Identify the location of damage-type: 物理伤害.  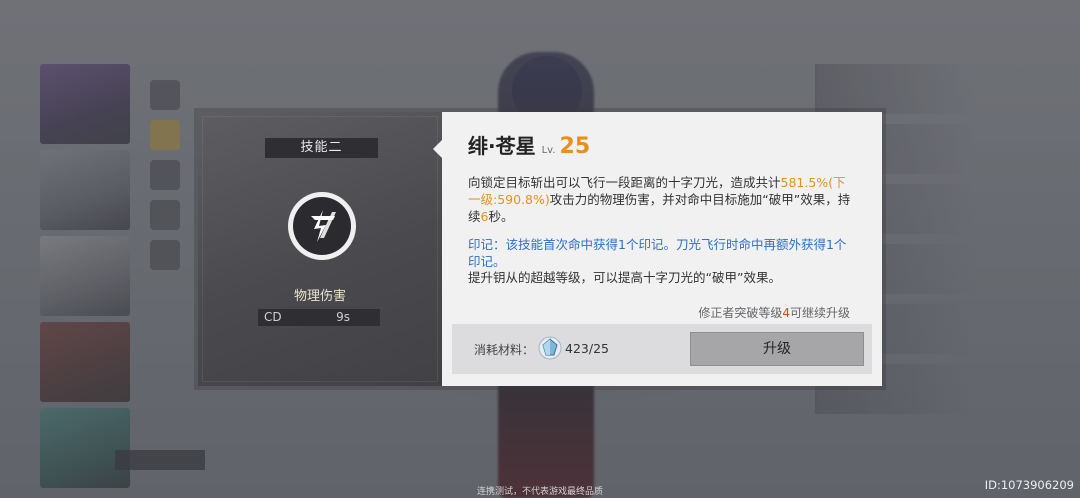
(319, 296).